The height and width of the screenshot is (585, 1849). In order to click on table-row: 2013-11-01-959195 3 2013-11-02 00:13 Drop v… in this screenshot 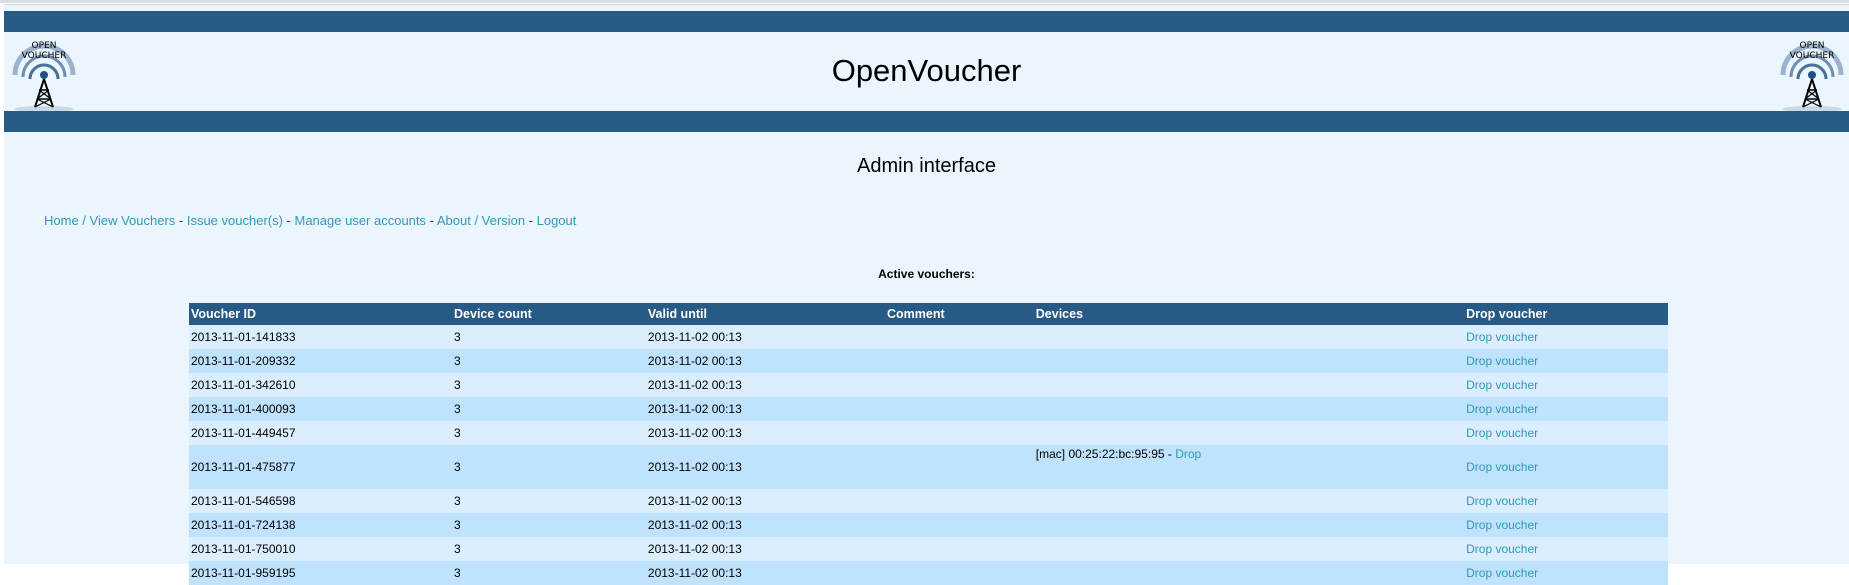, I will do `click(928, 573)`.